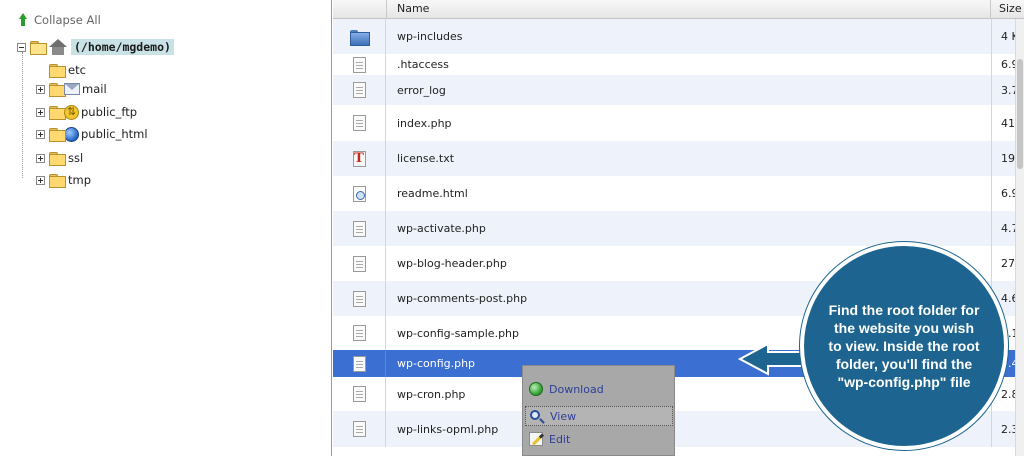  What do you see at coordinates (458, 333) in the screenshot?
I see `file-name: wp-config-sample.php` at bounding box center [458, 333].